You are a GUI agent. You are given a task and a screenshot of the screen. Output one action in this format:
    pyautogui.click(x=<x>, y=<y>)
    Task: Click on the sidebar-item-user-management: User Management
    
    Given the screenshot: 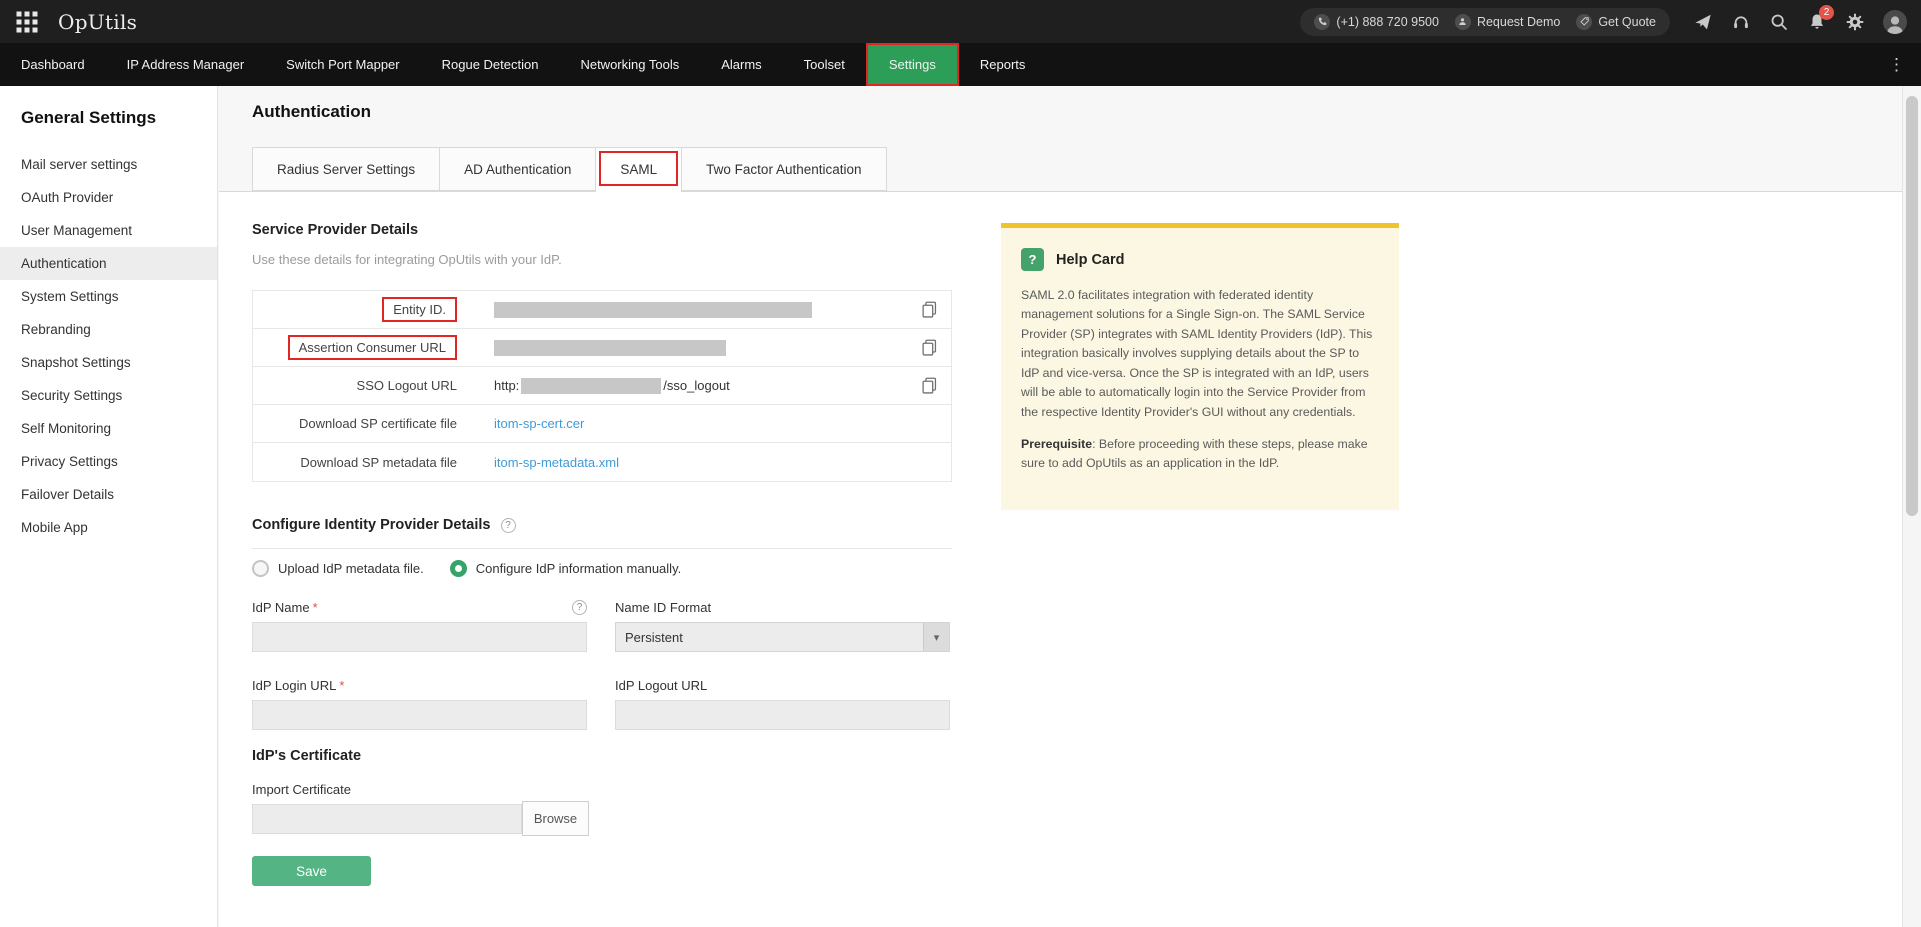 What is the action you would take?
    pyautogui.click(x=108, y=230)
    